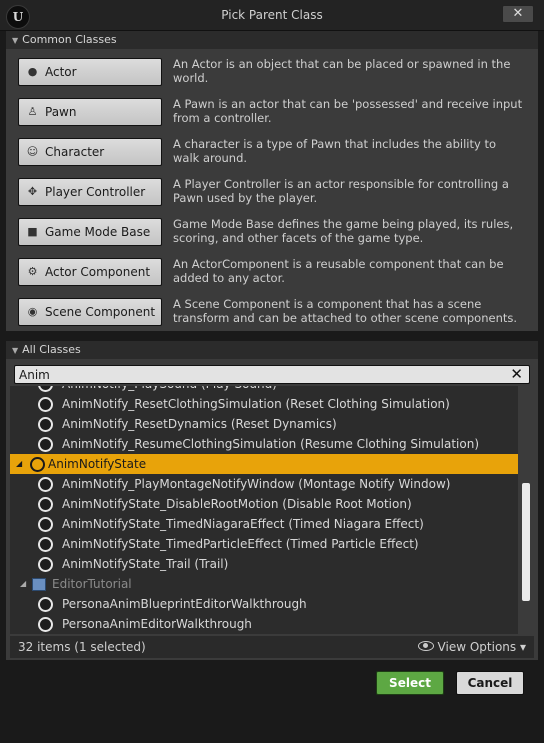 The height and width of the screenshot is (743, 544). What do you see at coordinates (526, 542) in the screenshot?
I see `tree-scrollbar` at bounding box center [526, 542].